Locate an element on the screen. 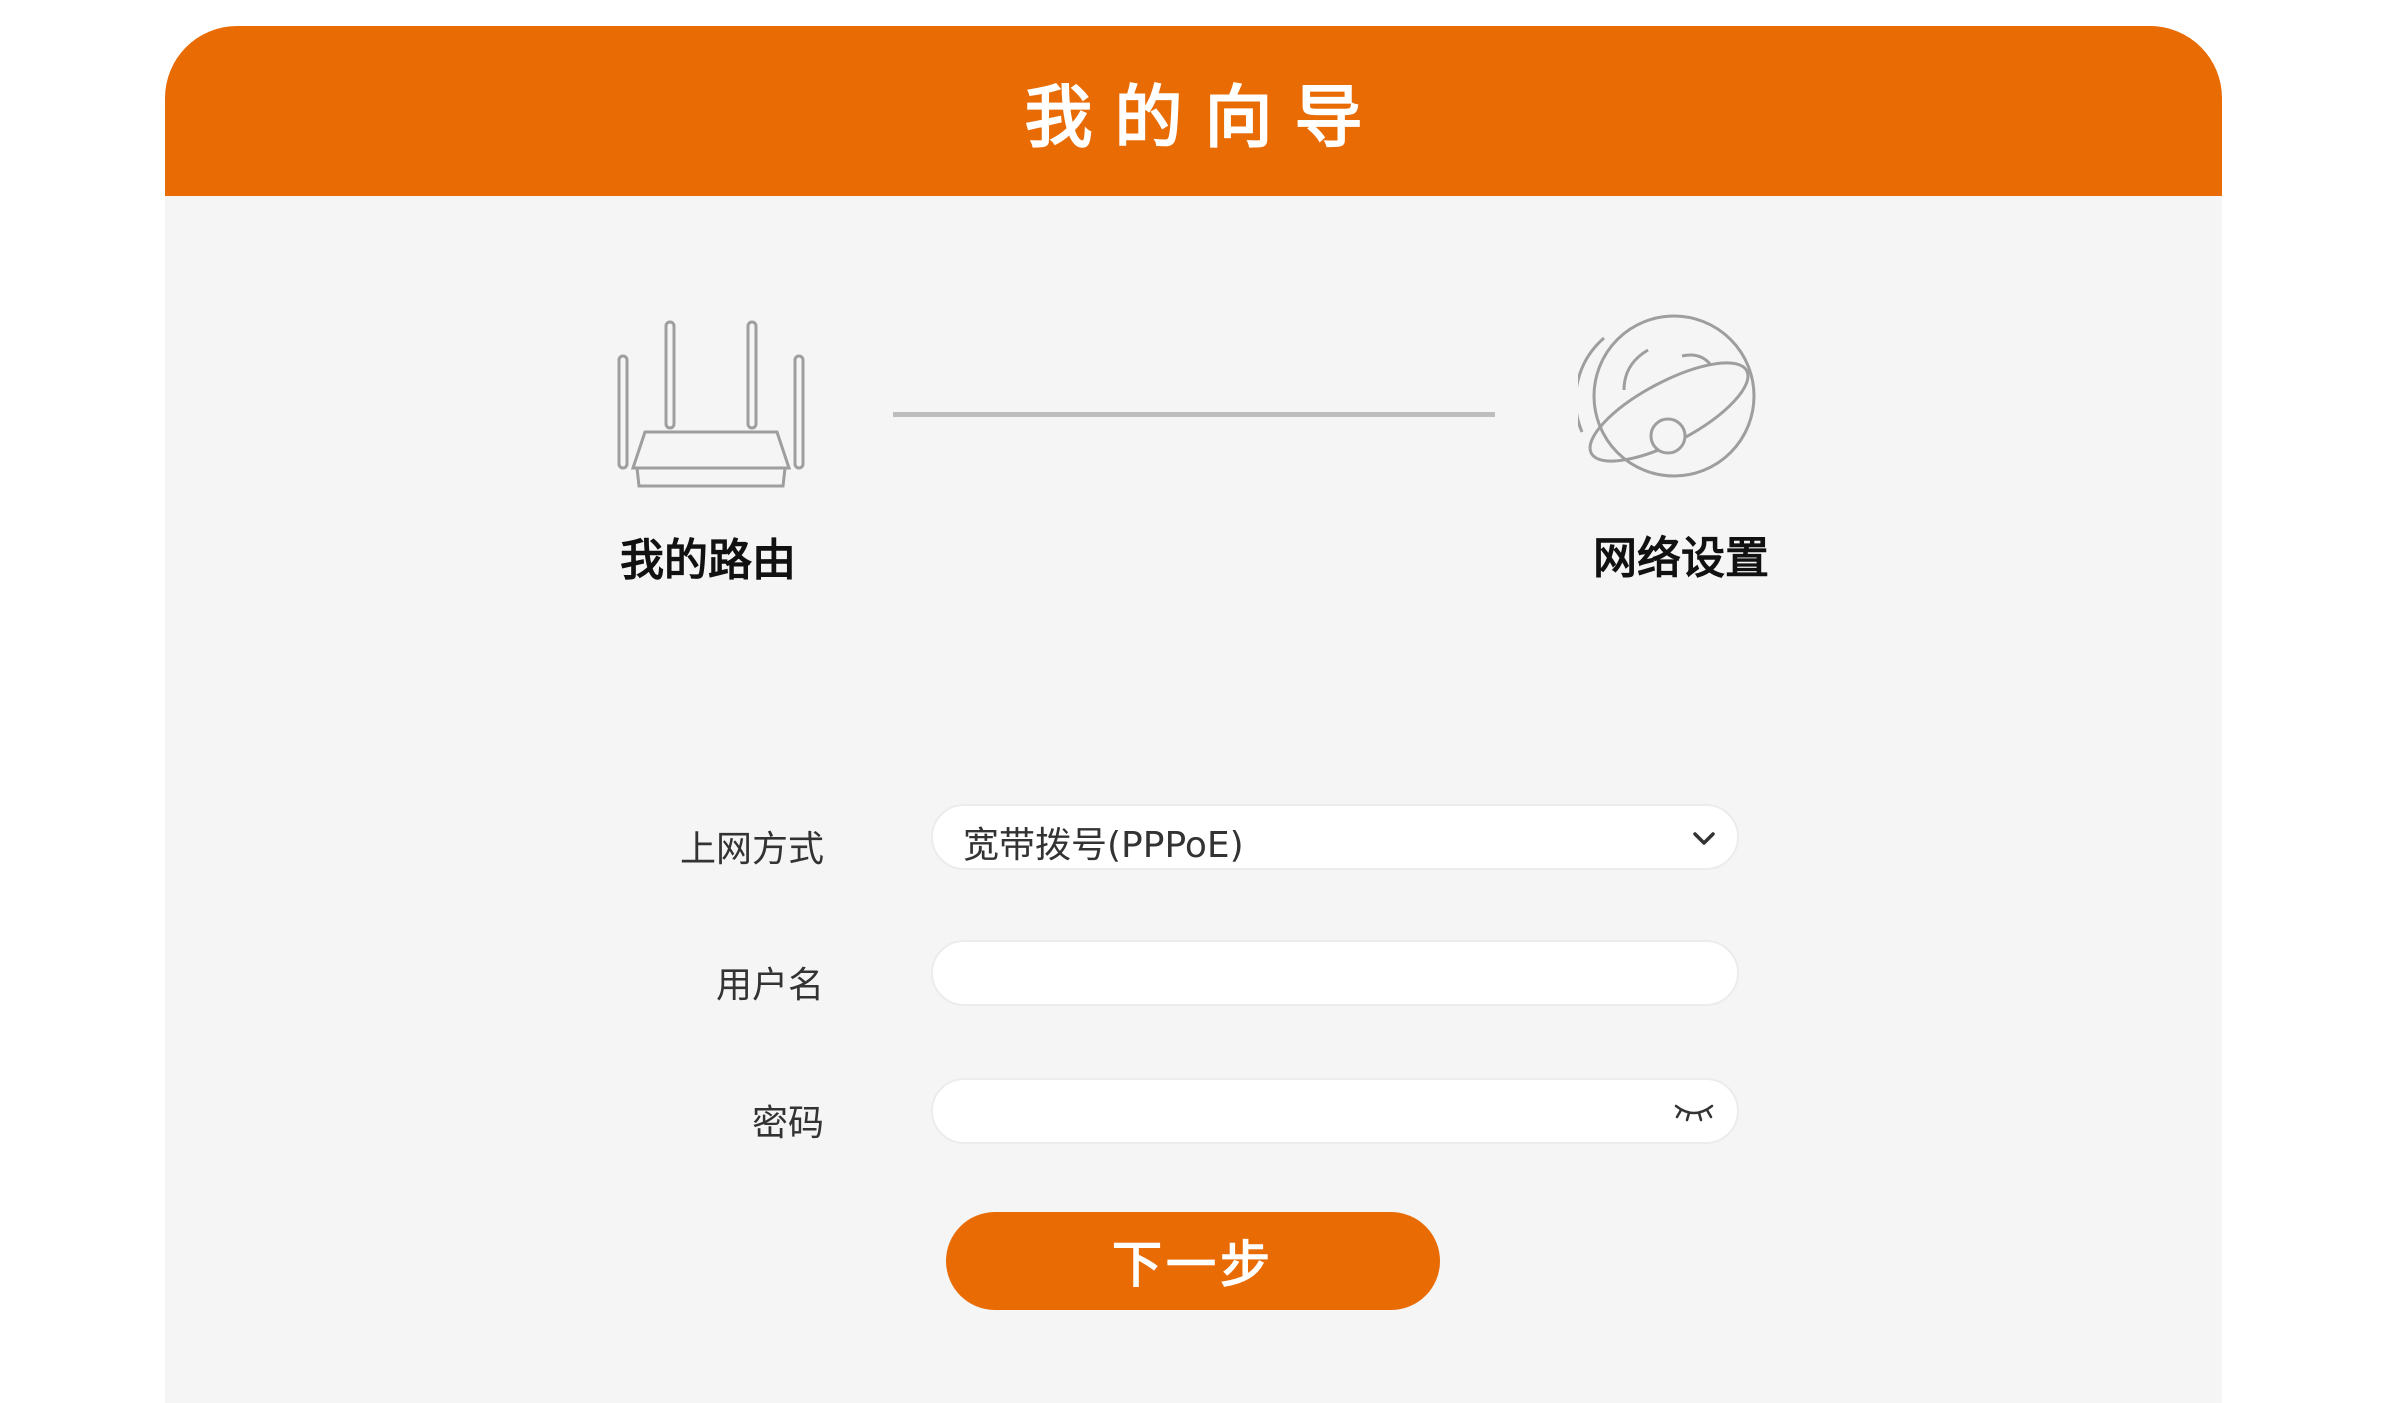 The height and width of the screenshot is (1403, 2384). username-label: 用户名 is located at coordinates (769, 985).